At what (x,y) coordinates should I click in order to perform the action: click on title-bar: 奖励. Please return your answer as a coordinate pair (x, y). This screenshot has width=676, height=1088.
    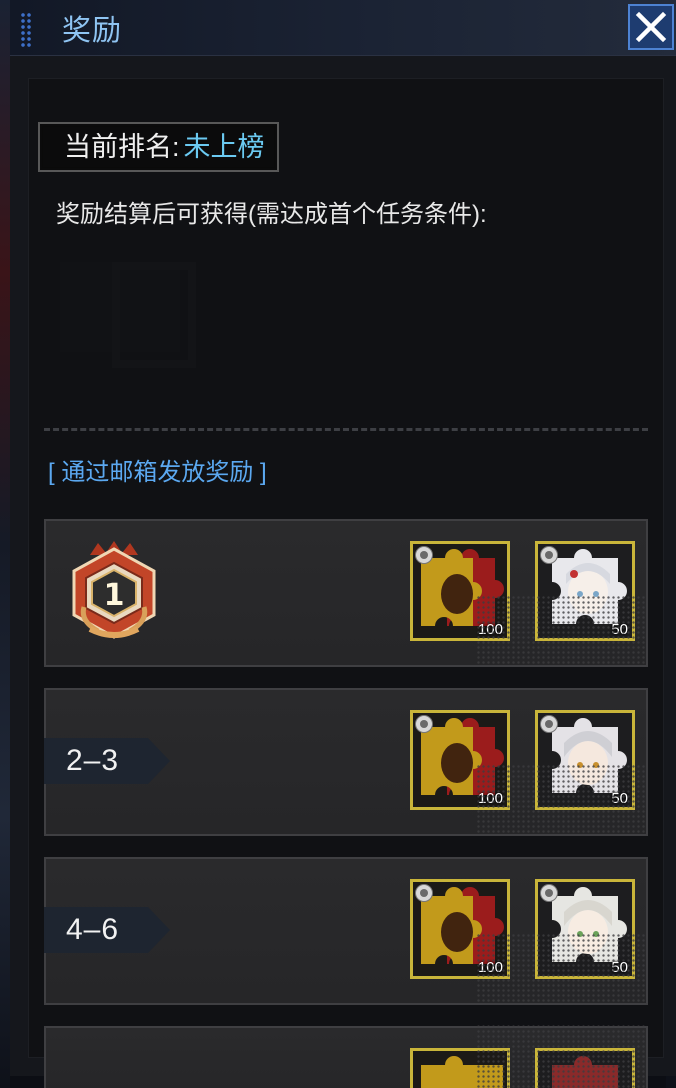
    Looking at the image, I should click on (343, 28).